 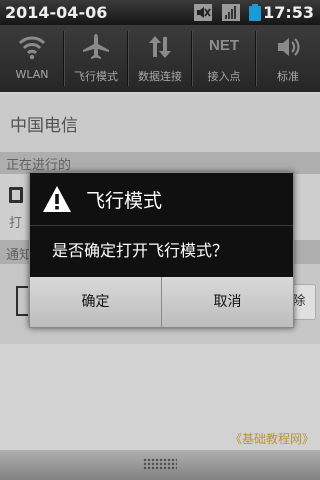 I want to click on status-date: 2014-04-06, so click(x=56, y=12).